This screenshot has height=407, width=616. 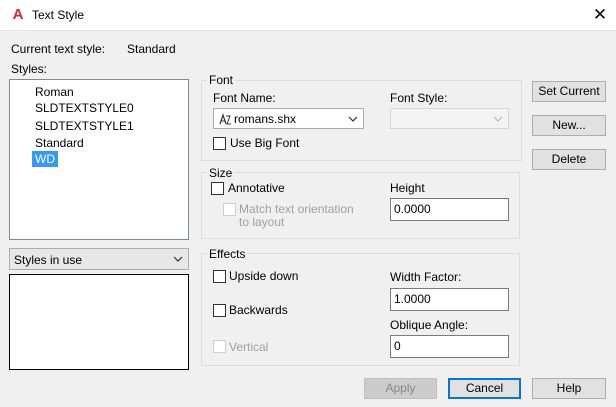 What do you see at coordinates (262, 222) in the screenshot?
I see `match-orientation-label-line2: to layout` at bounding box center [262, 222].